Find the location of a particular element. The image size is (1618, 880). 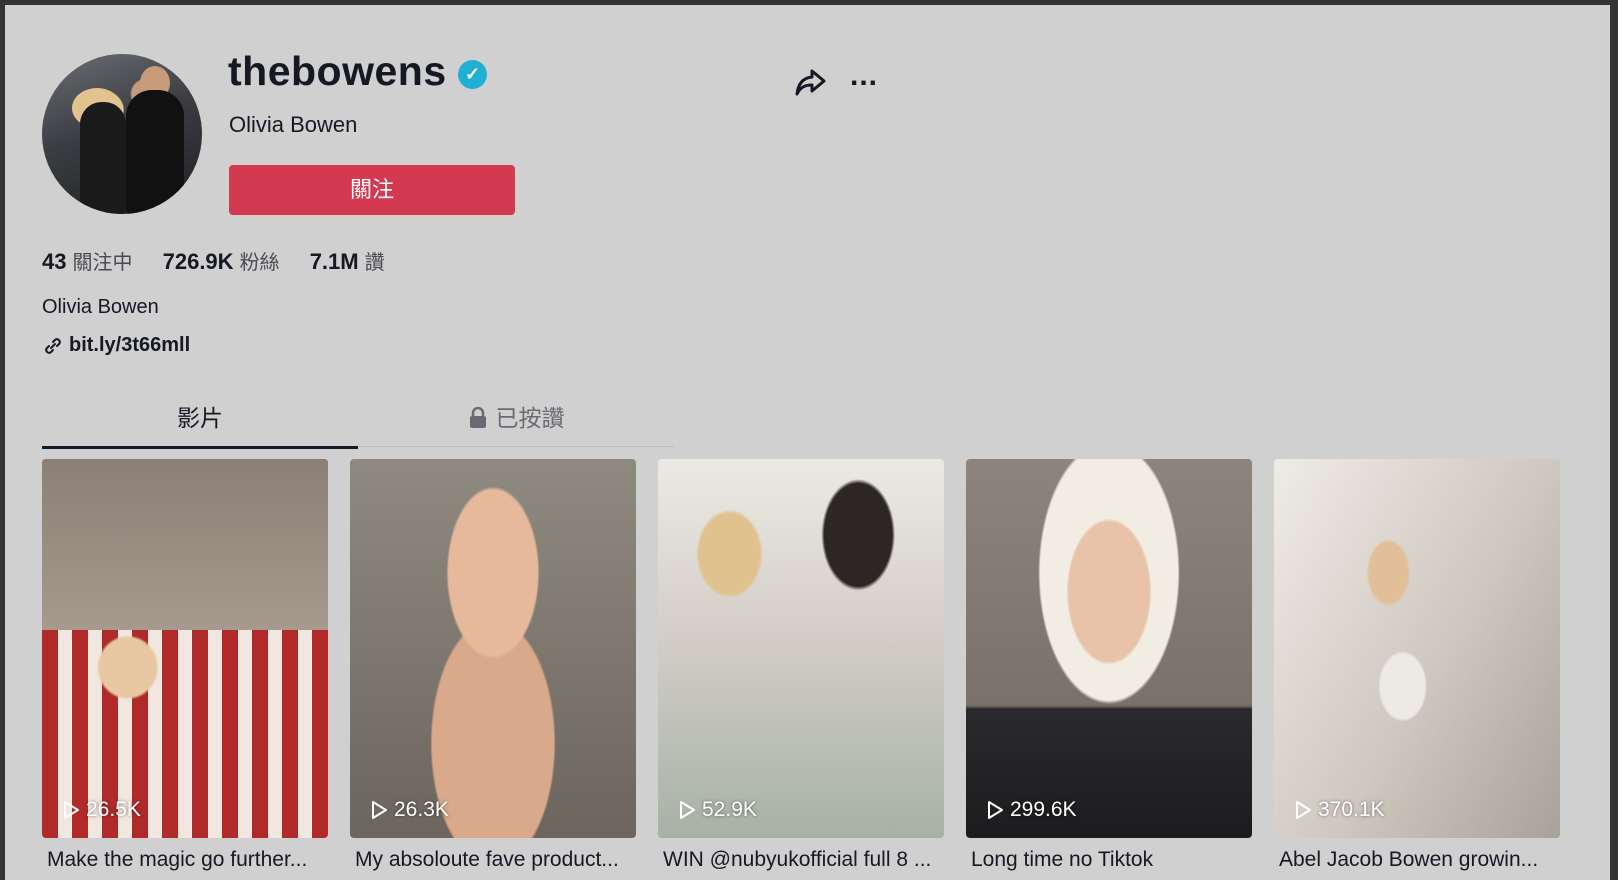

profile-link-text: bit.ly/3t66mll is located at coordinates (130, 345).